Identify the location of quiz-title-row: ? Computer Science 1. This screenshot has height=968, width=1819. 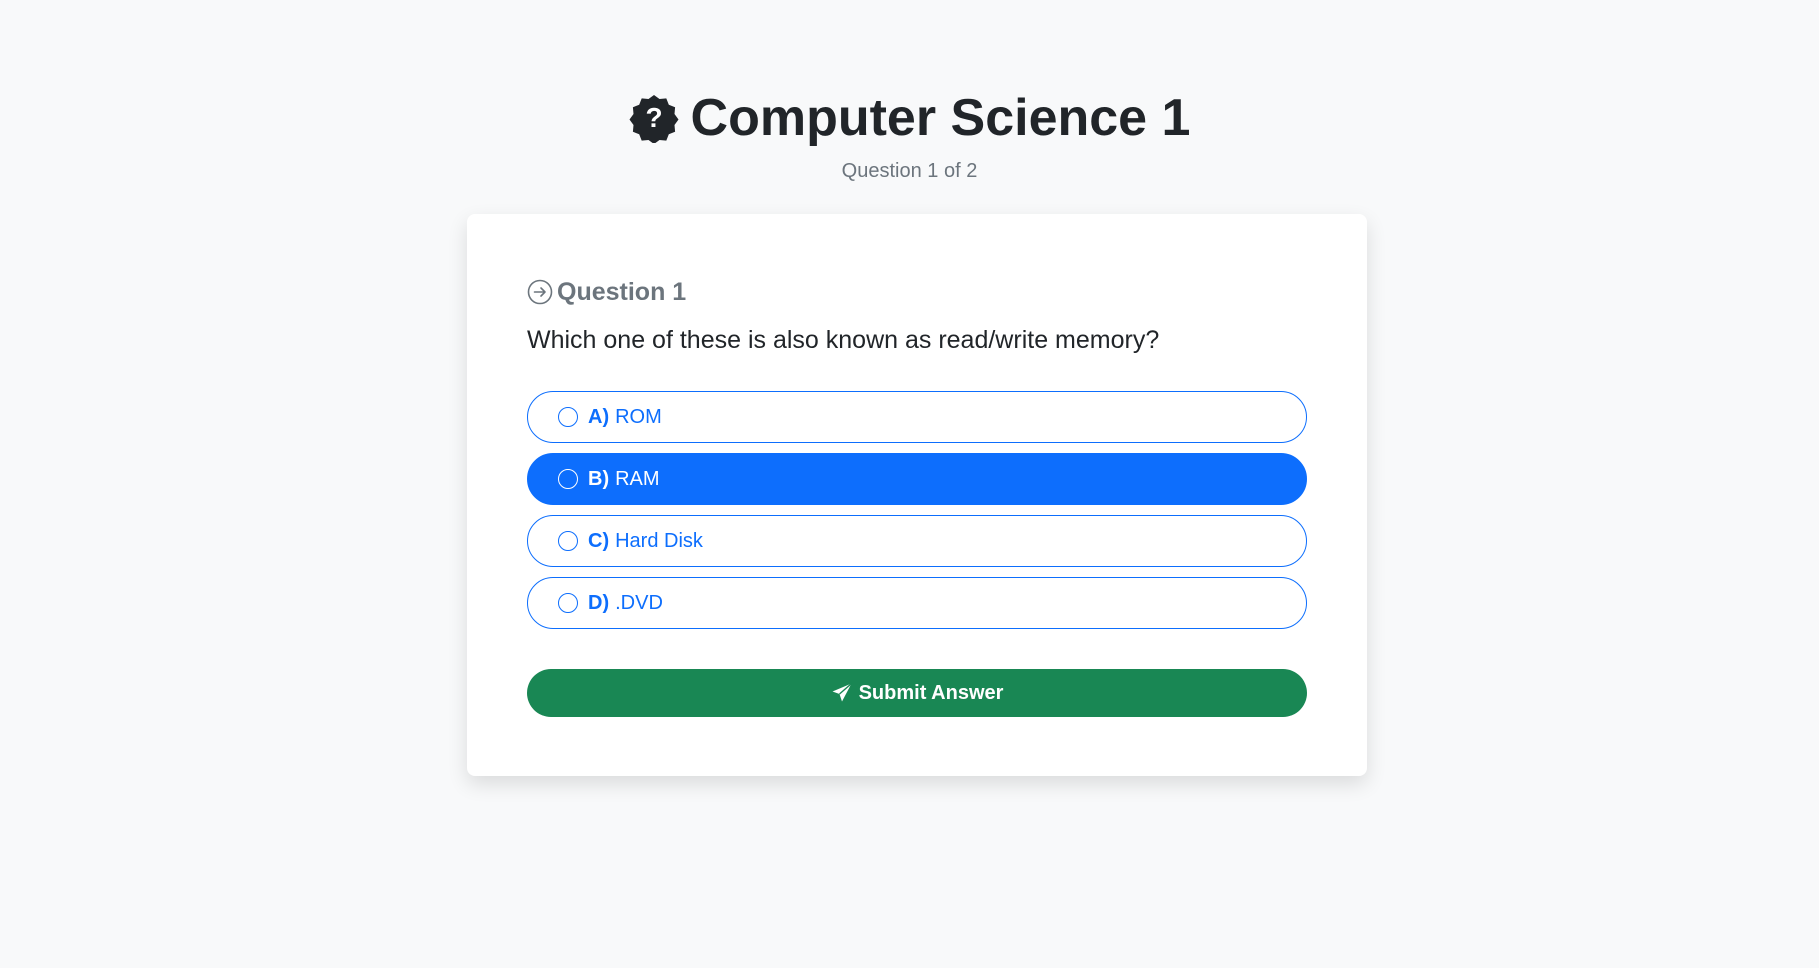
(909, 118).